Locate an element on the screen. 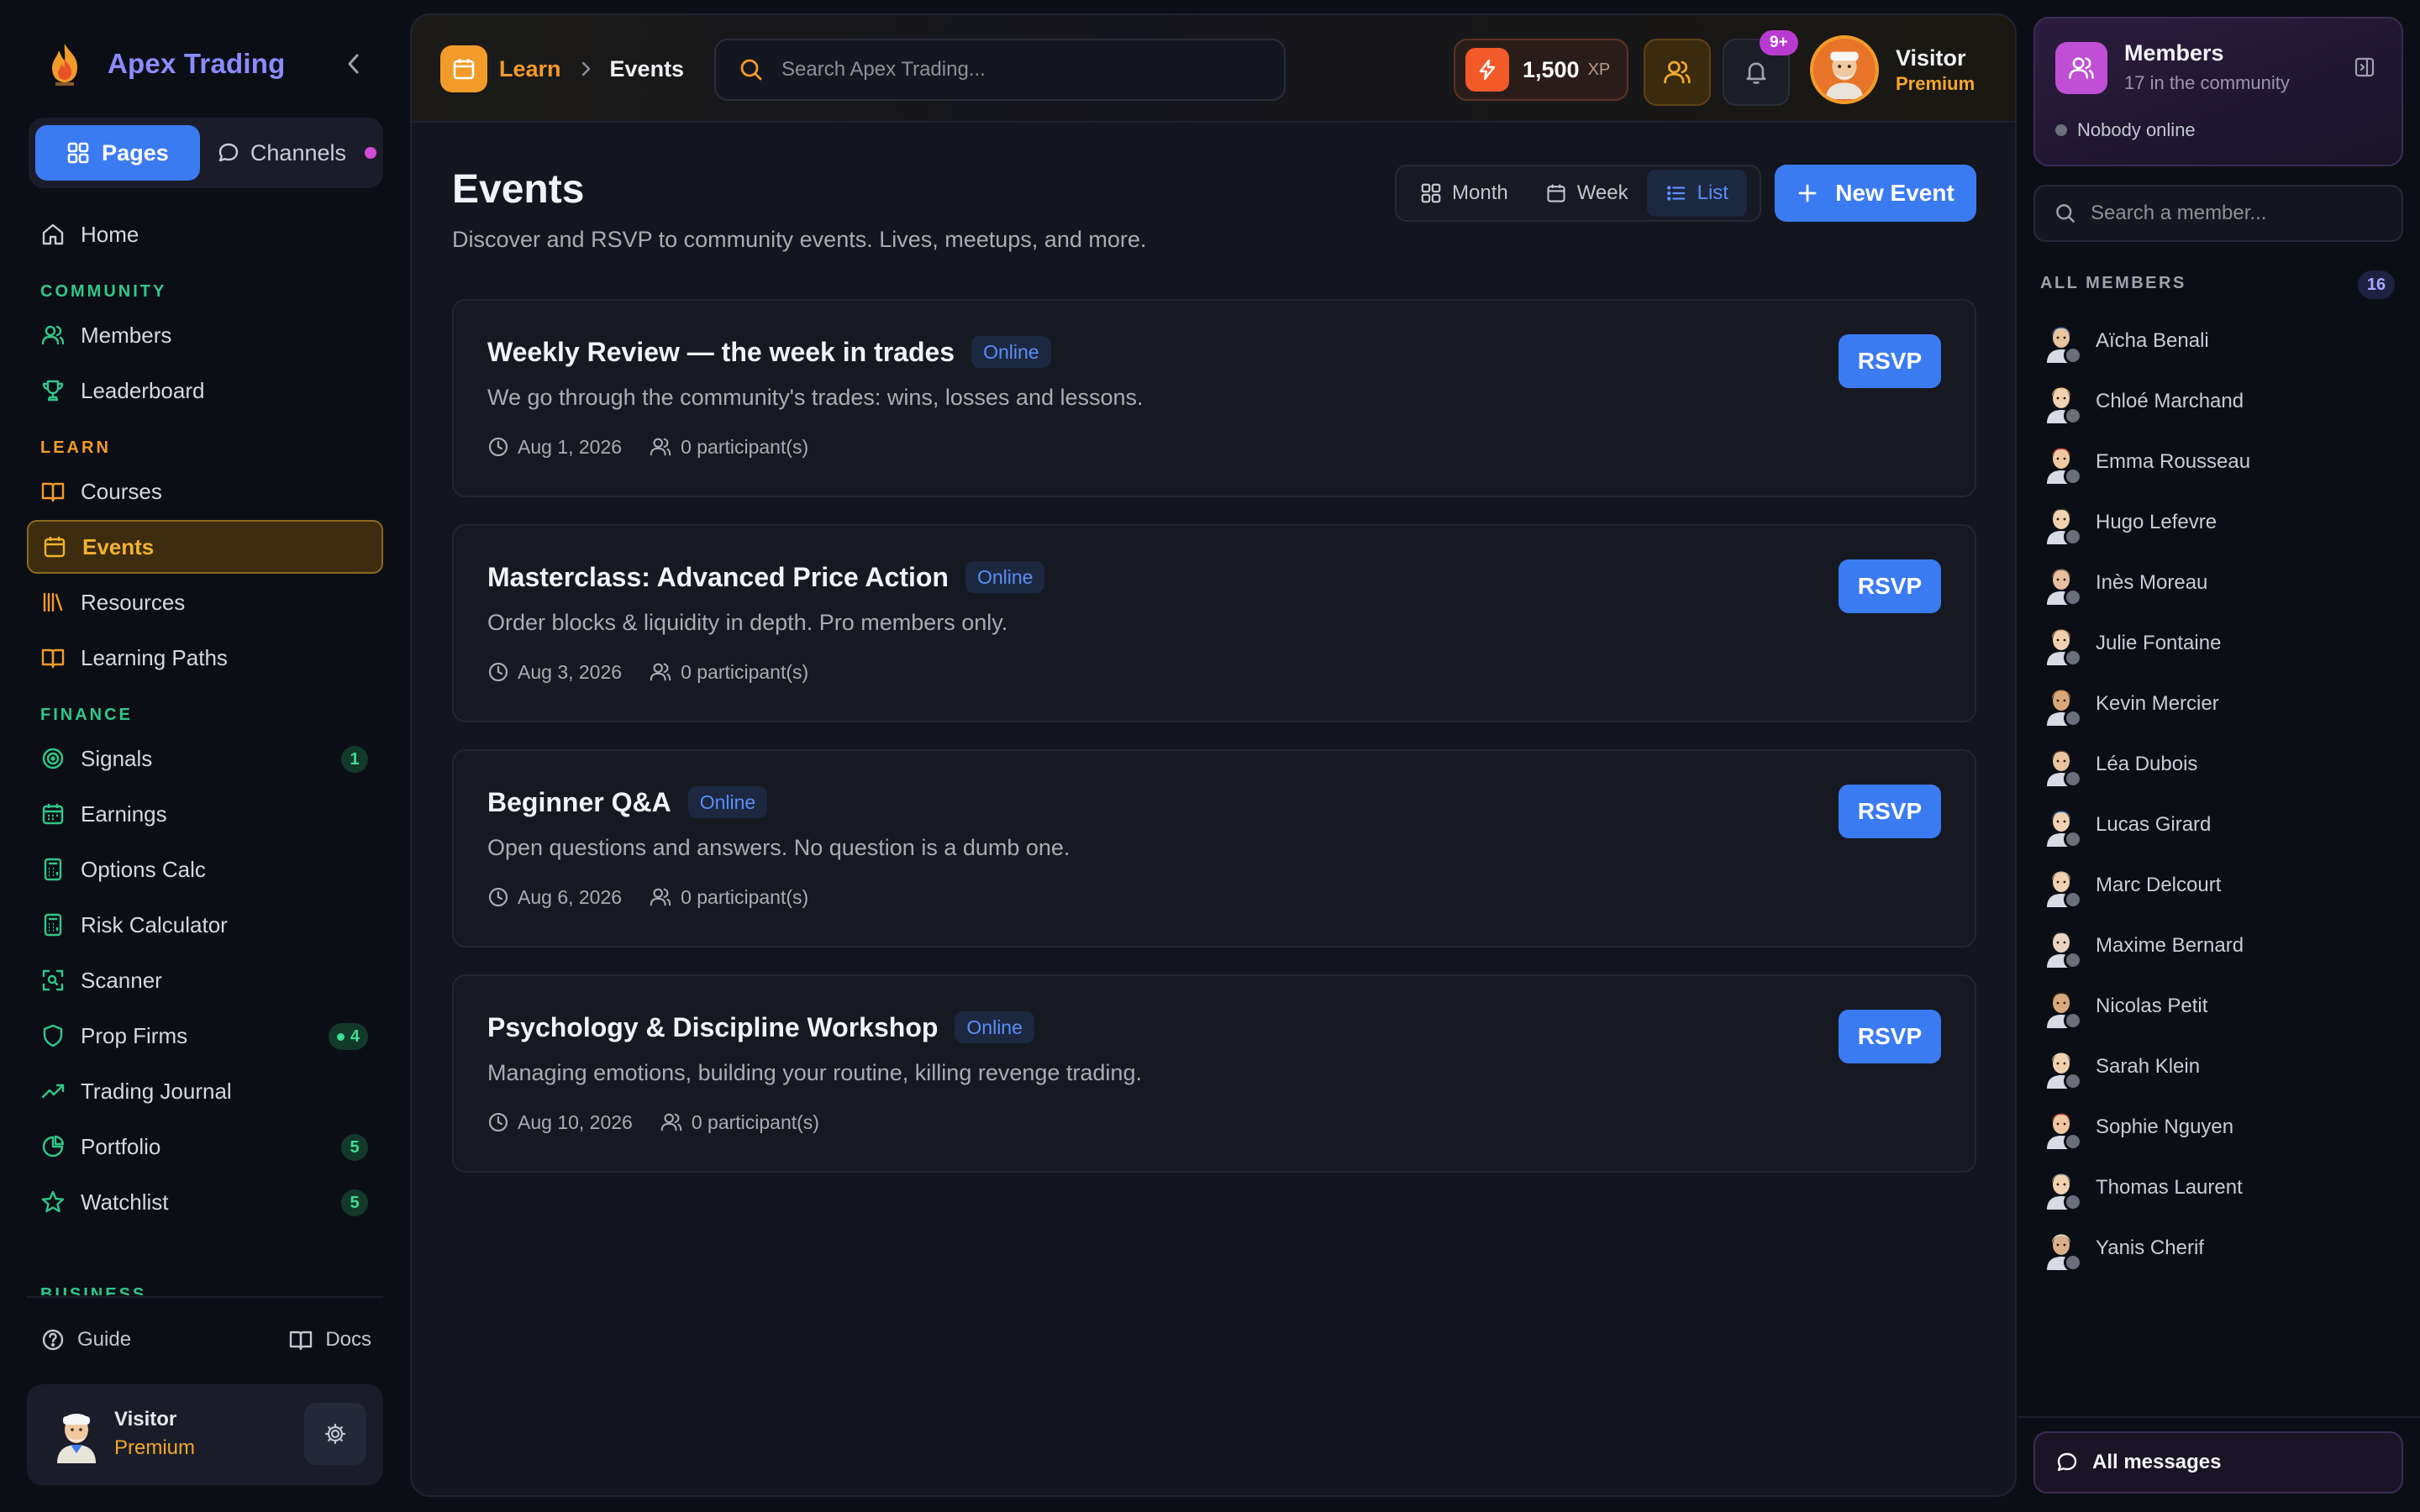 The image size is (2420, 1512). sidebar-item-events: Events is located at coordinates (205, 547).